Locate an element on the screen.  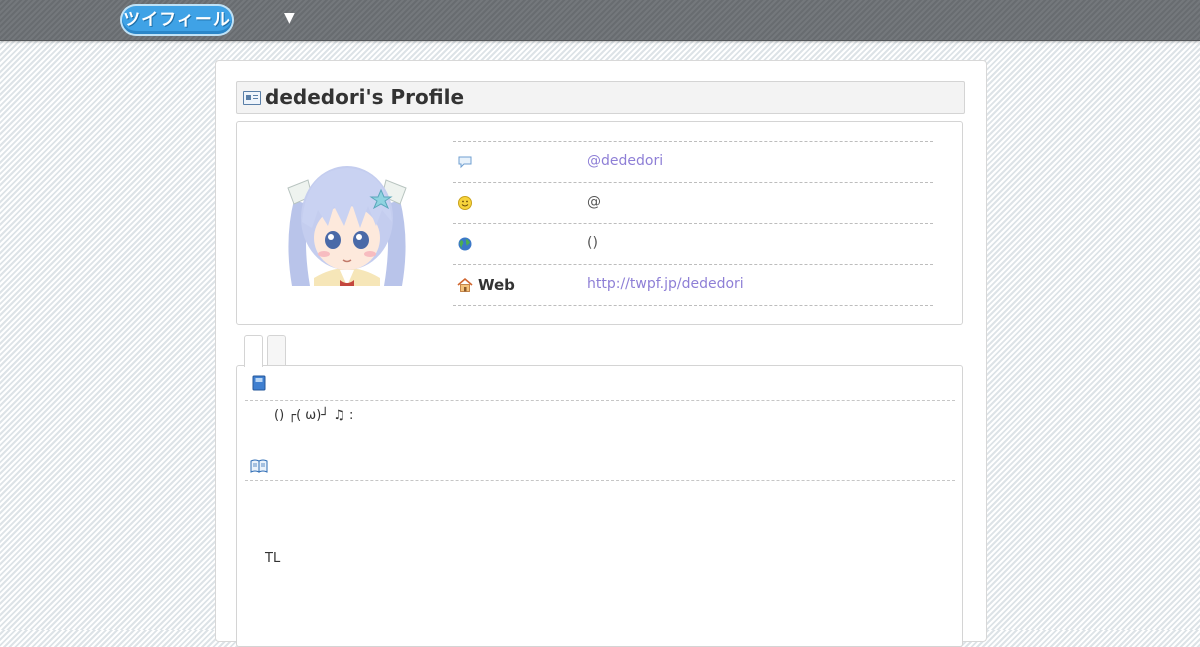
book-blue-icon is located at coordinates (259, 383).